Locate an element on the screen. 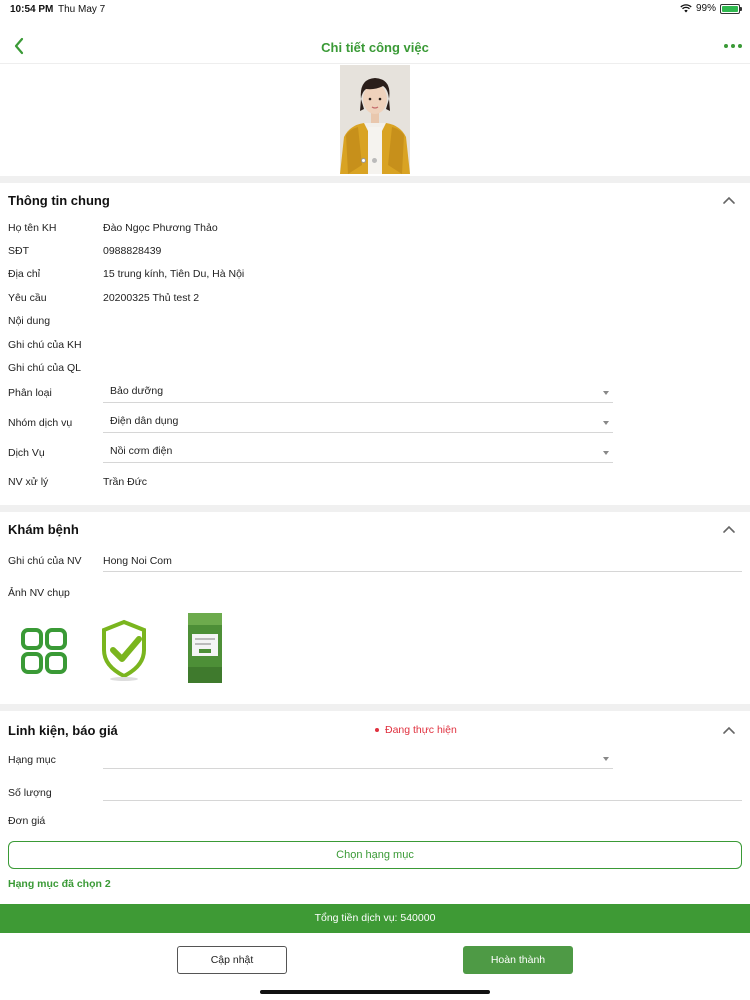 This screenshot has width=750, height=1000. category-select: Bảo dưỡng is located at coordinates (358, 392).